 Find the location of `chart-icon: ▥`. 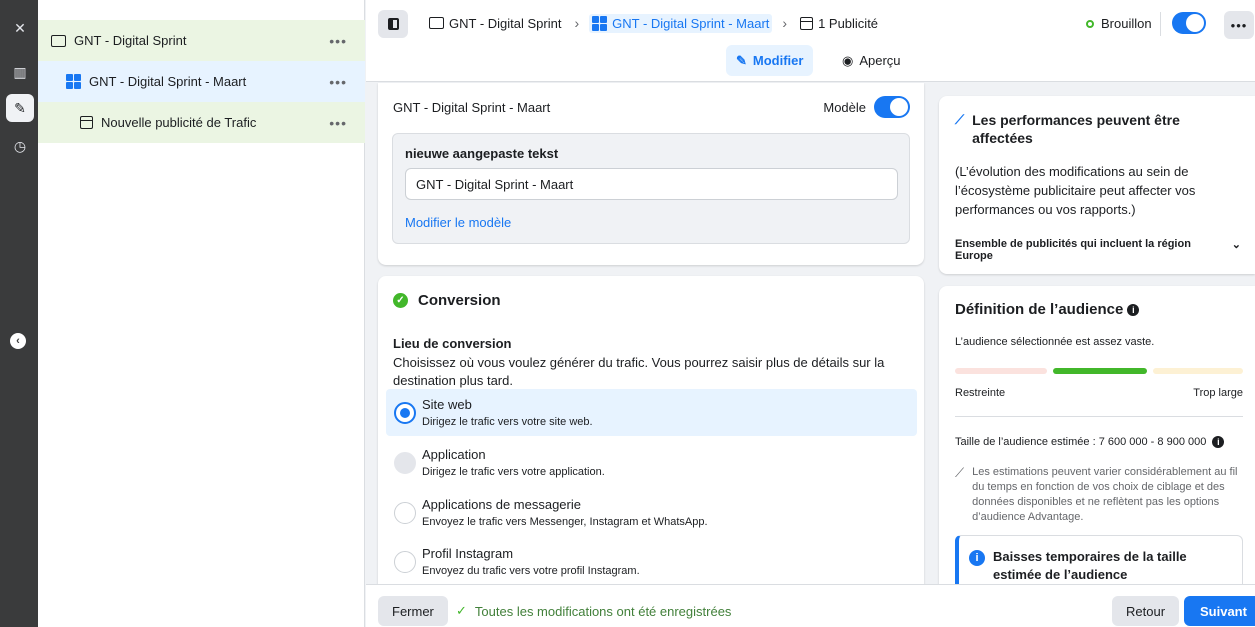

chart-icon: ▥ is located at coordinates (20, 72).